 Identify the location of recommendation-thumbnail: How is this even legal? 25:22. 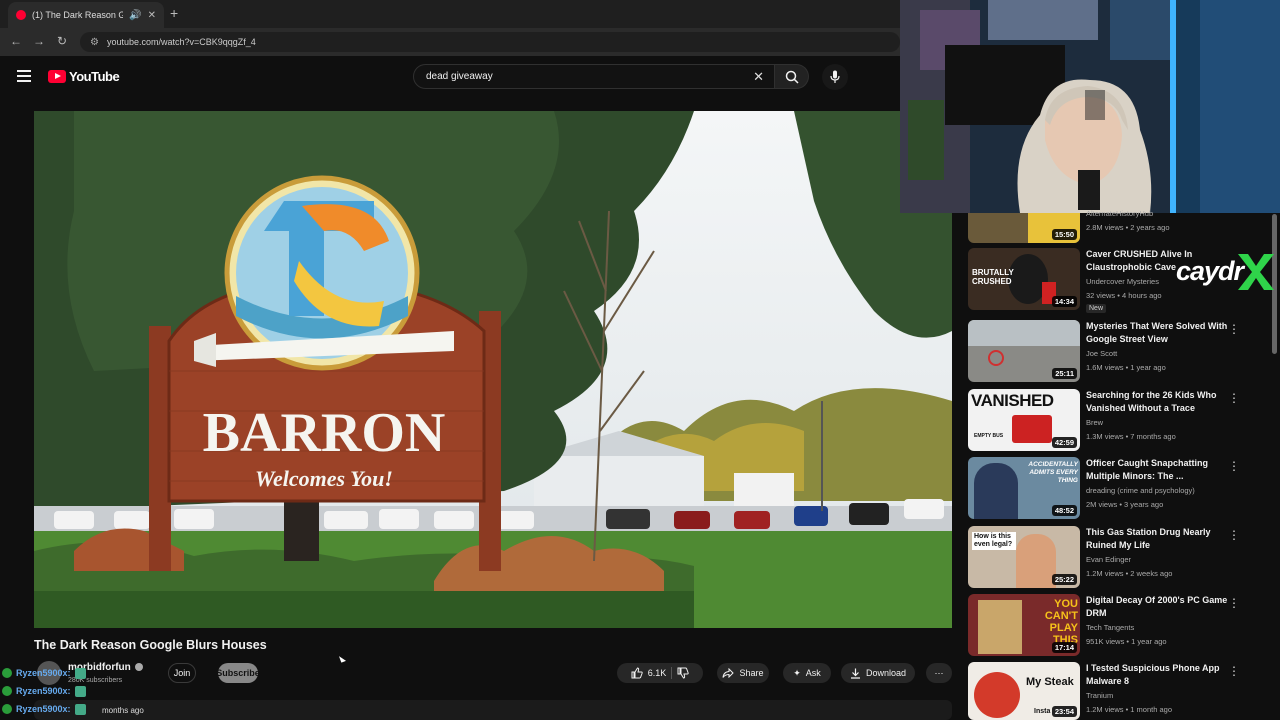
(1024, 557).